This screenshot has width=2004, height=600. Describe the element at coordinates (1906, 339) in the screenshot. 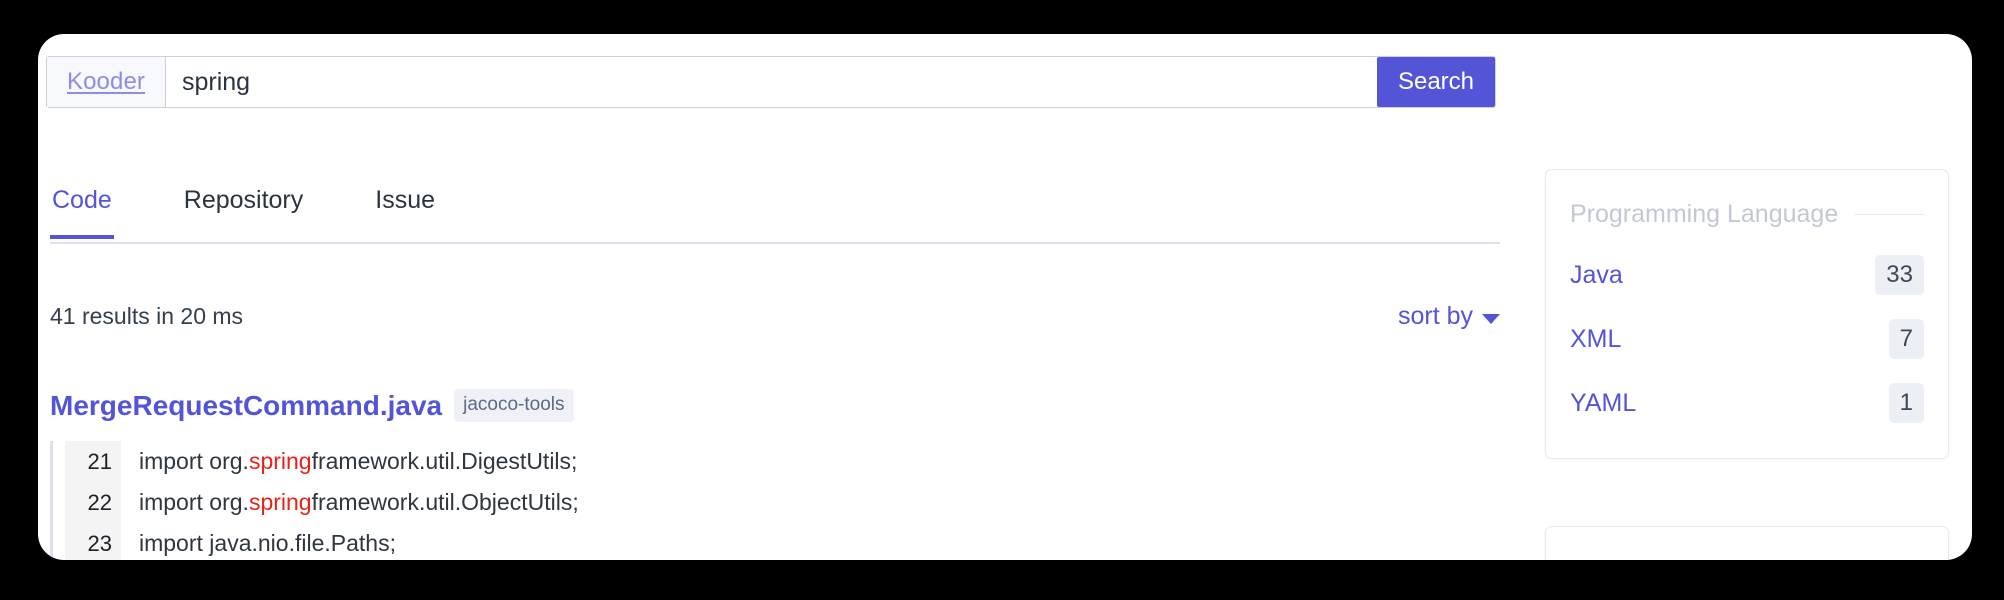

I see `facet-count-badge: 7` at that location.